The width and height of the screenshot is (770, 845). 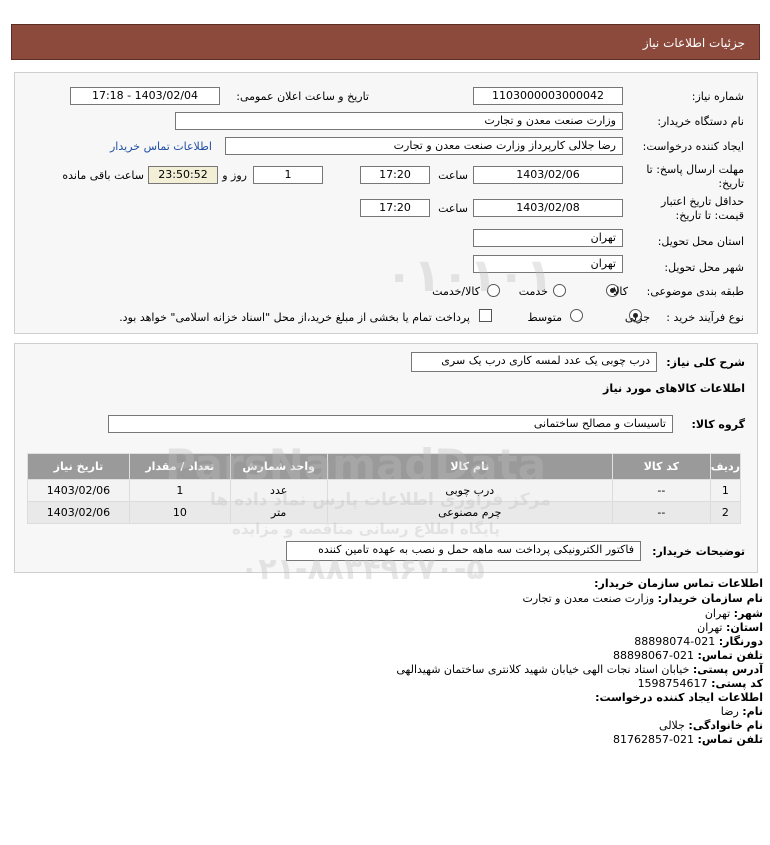 I want to click on process-radio-medium, so click(x=576, y=315).